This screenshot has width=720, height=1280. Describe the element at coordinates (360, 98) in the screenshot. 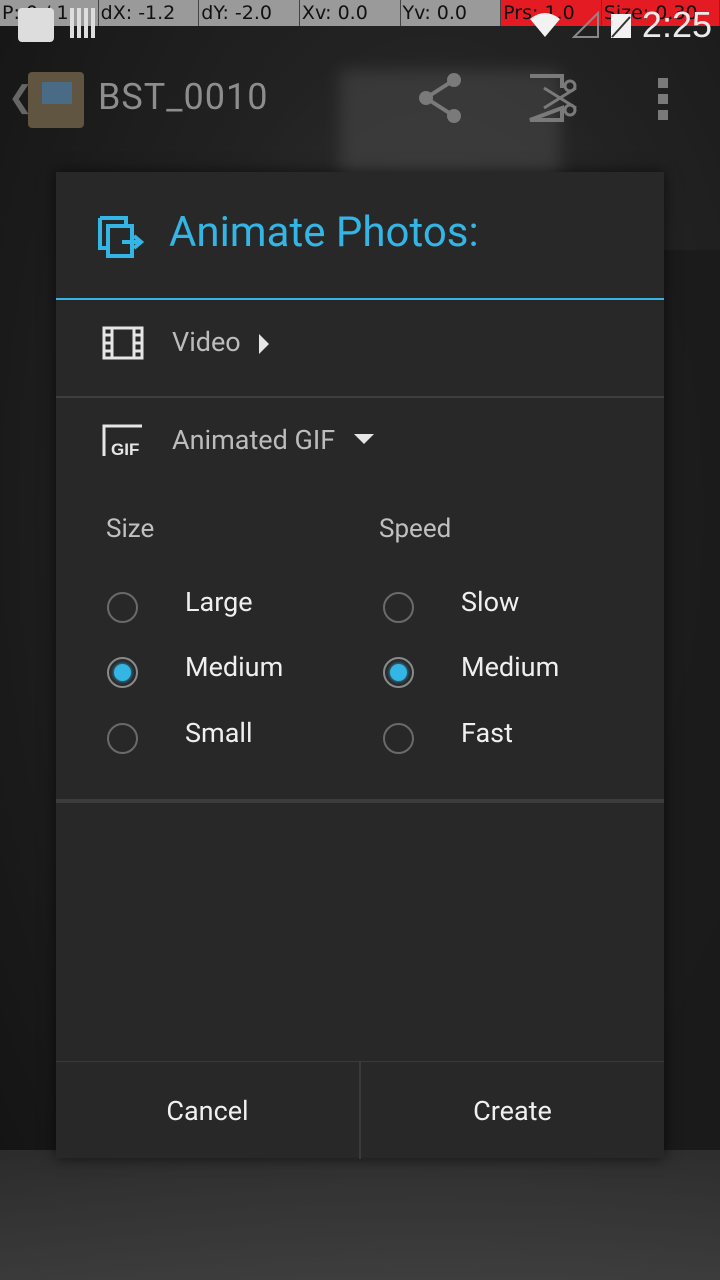

I see `action-bar: ❮ BST_0010` at that location.